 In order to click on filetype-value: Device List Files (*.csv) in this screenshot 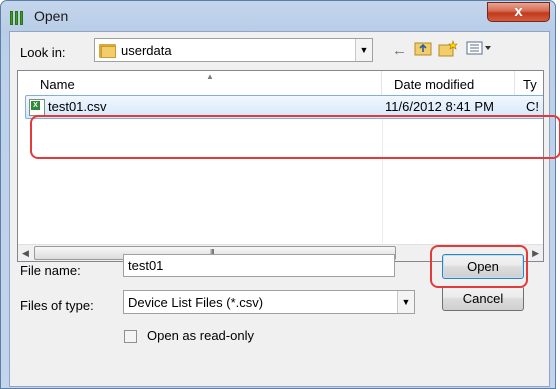, I will do `click(196, 302)`.